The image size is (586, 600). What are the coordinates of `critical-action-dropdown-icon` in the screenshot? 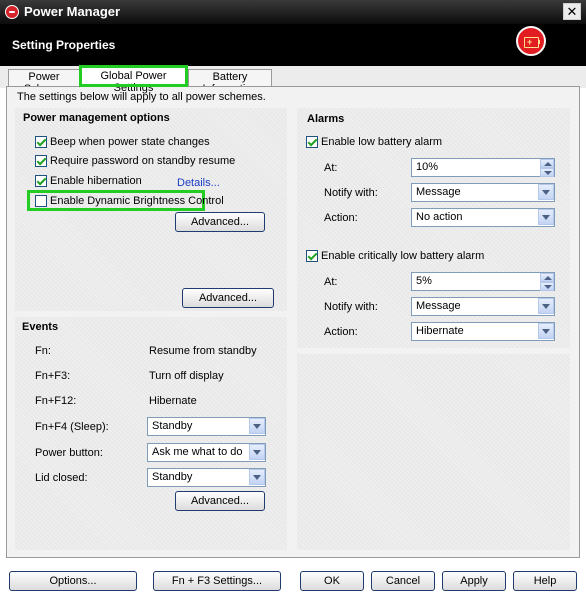 It's located at (546, 331).